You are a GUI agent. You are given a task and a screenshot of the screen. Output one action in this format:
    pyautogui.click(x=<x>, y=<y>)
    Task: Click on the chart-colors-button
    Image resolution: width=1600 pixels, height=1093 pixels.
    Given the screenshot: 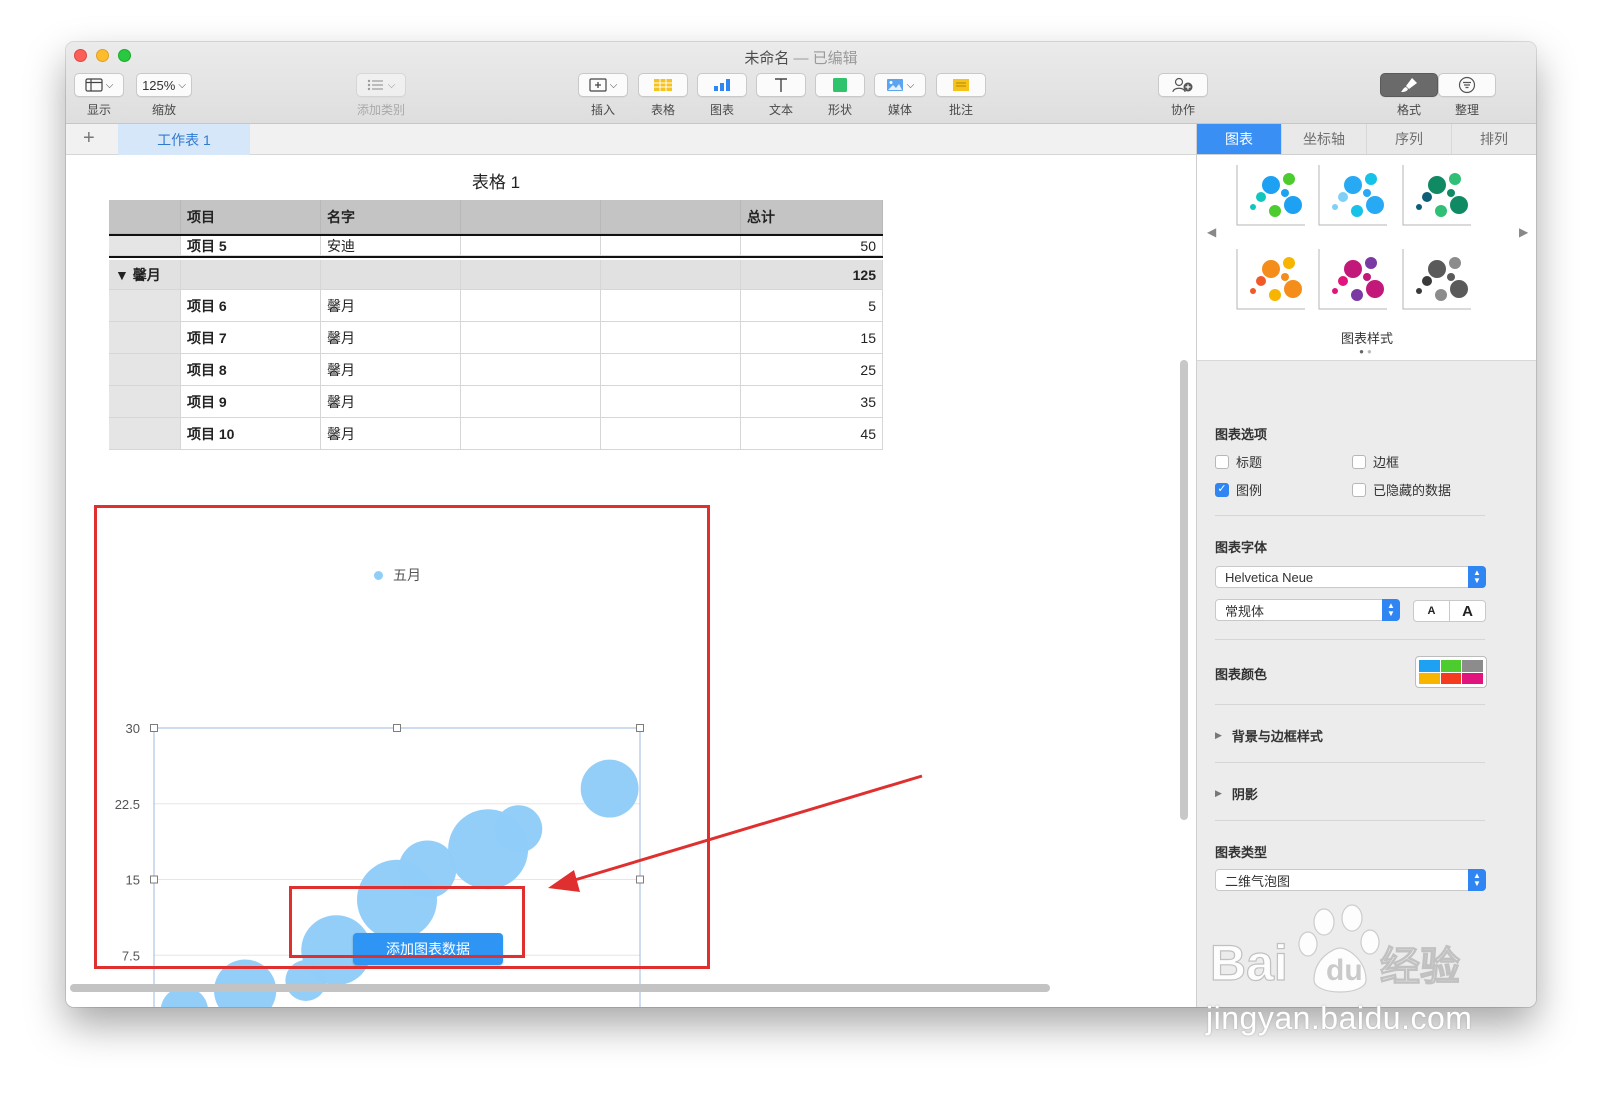 What is the action you would take?
    pyautogui.click(x=1451, y=672)
    